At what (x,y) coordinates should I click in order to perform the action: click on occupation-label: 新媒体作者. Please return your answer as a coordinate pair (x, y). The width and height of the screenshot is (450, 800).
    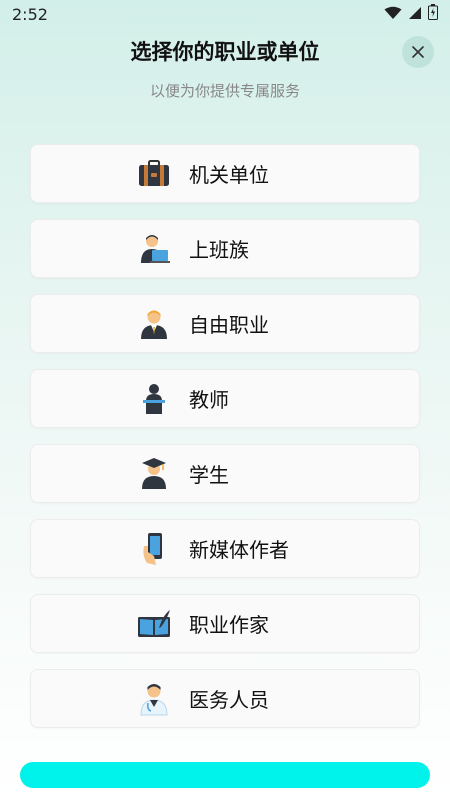
    Looking at the image, I should click on (239, 550).